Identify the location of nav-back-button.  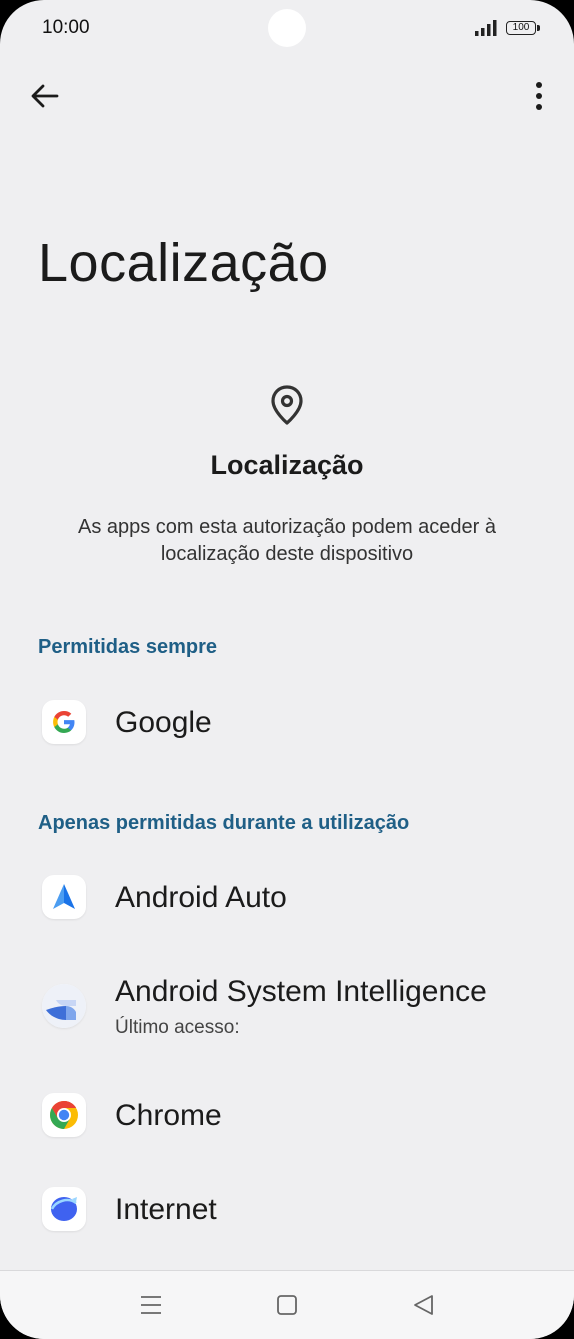
(423, 1305).